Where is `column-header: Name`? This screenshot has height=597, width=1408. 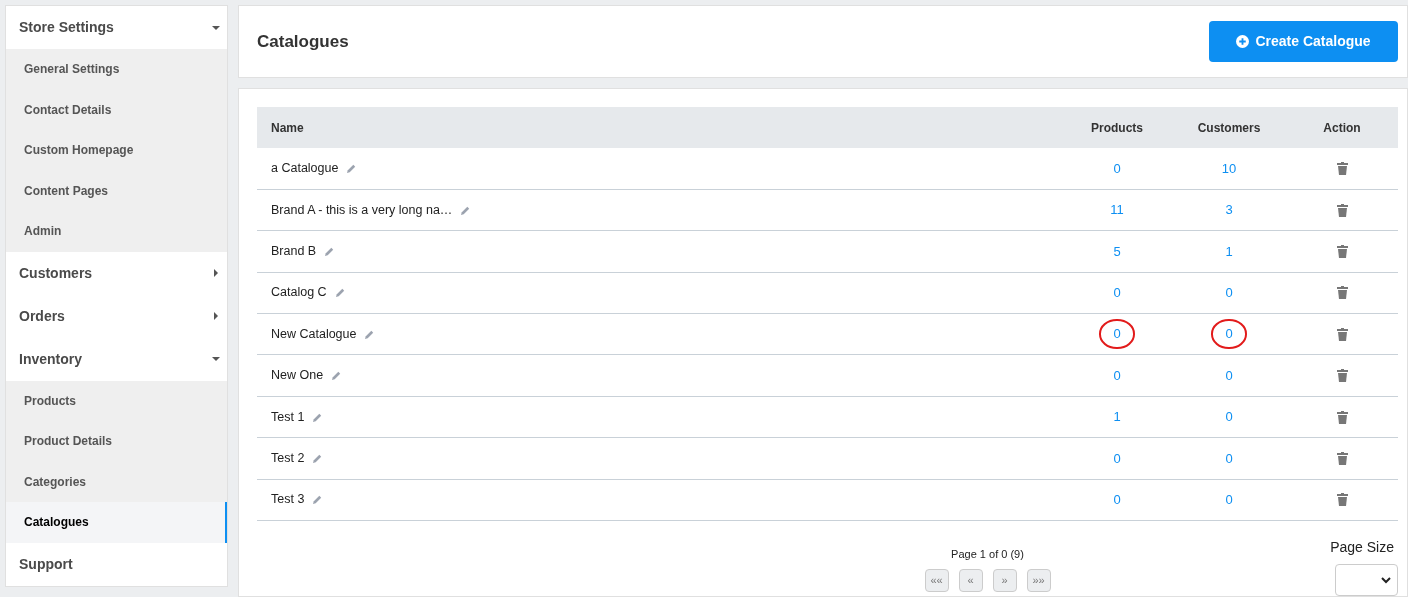
column-header: Name is located at coordinates (659, 128).